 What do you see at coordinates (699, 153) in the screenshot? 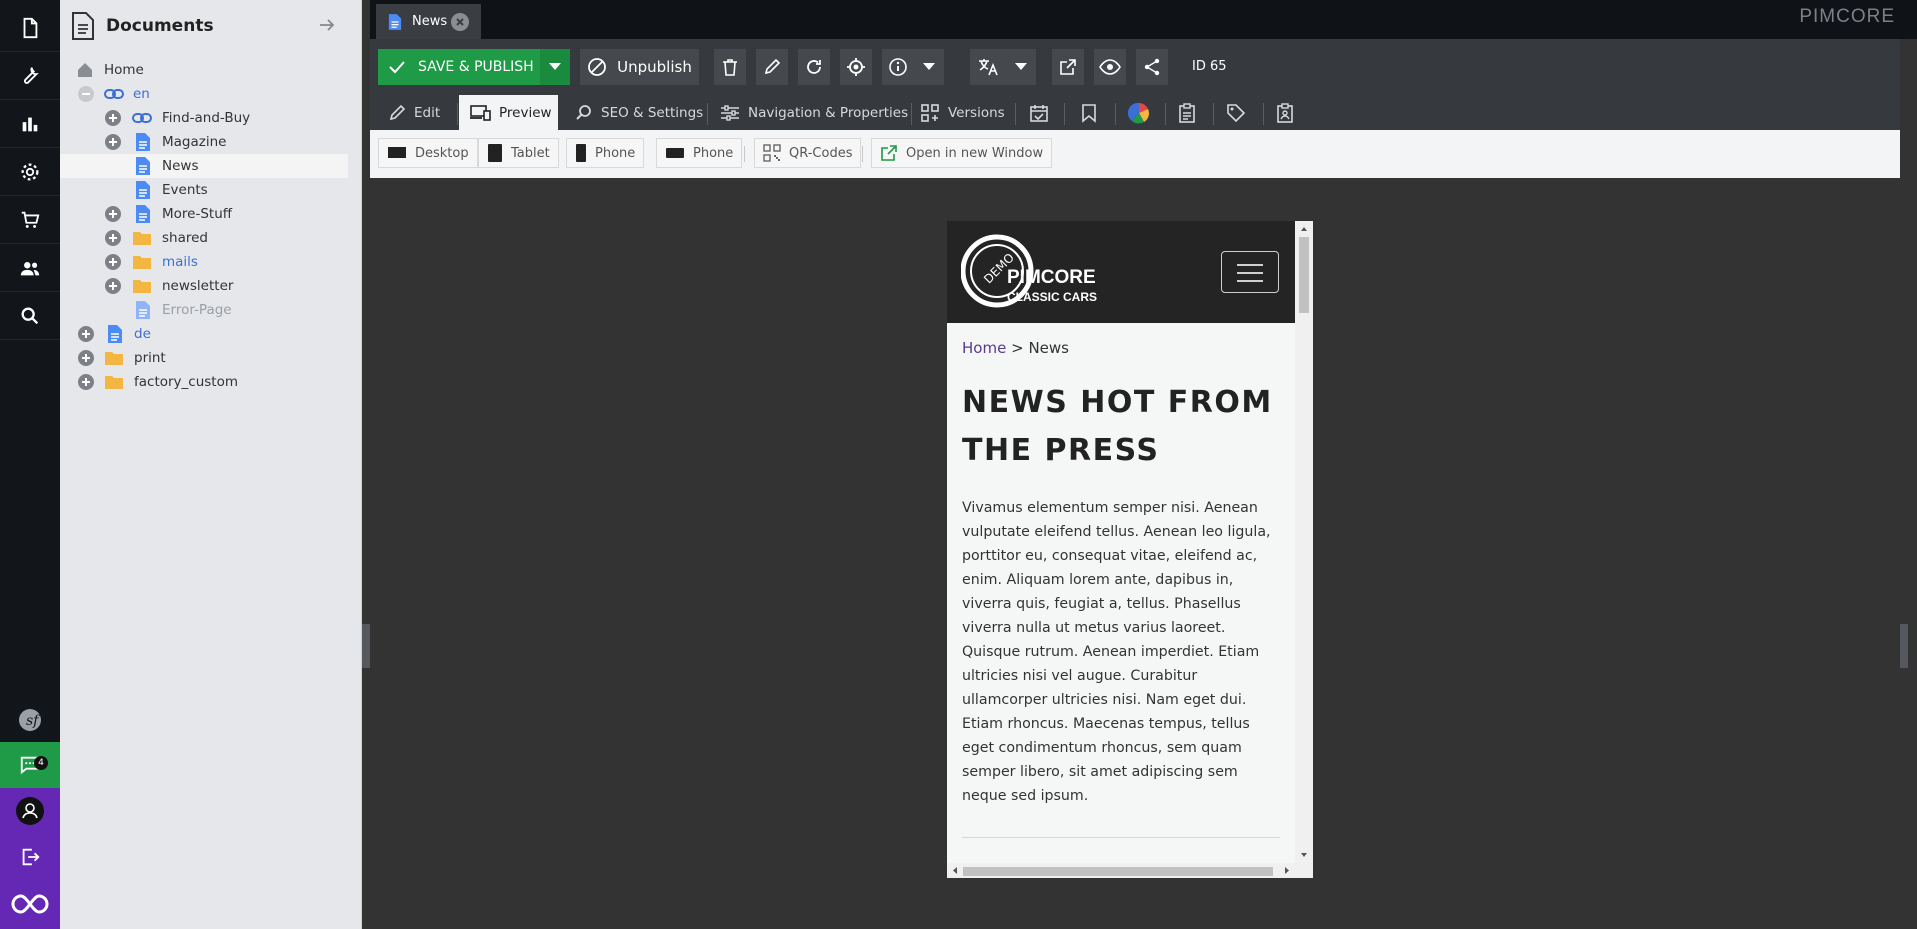
I see `phone-landscape-button: Phone` at bounding box center [699, 153].